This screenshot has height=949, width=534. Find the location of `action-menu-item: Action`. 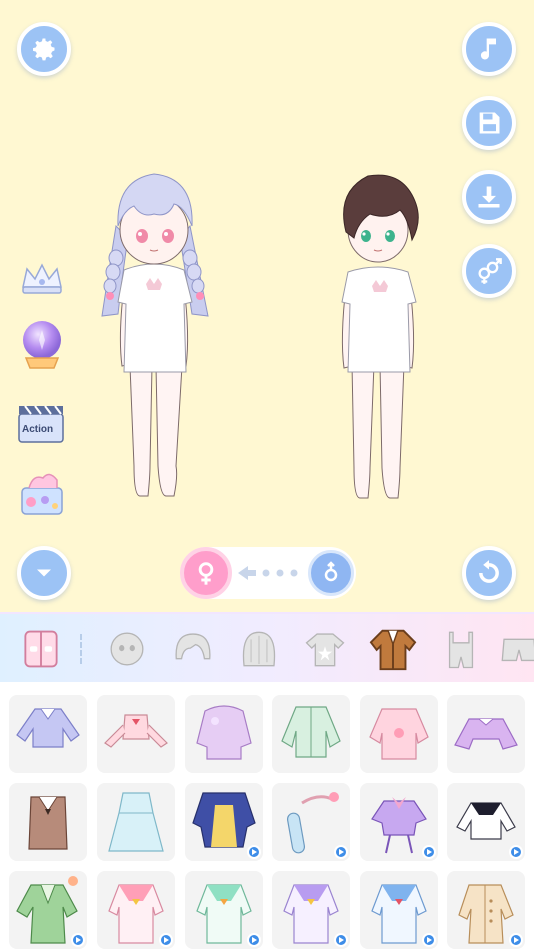

action-menu-item: Action is located at coordinates (42, 423).